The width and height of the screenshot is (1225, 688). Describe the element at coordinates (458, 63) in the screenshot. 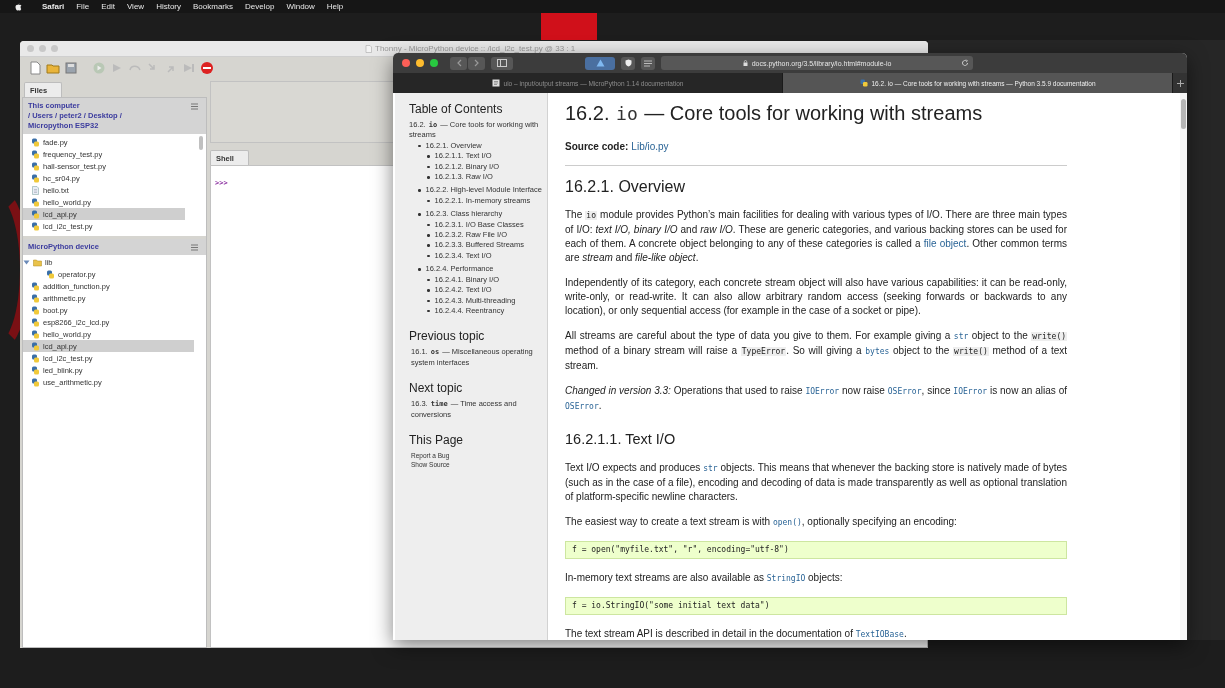

I see `back-button` at that location.